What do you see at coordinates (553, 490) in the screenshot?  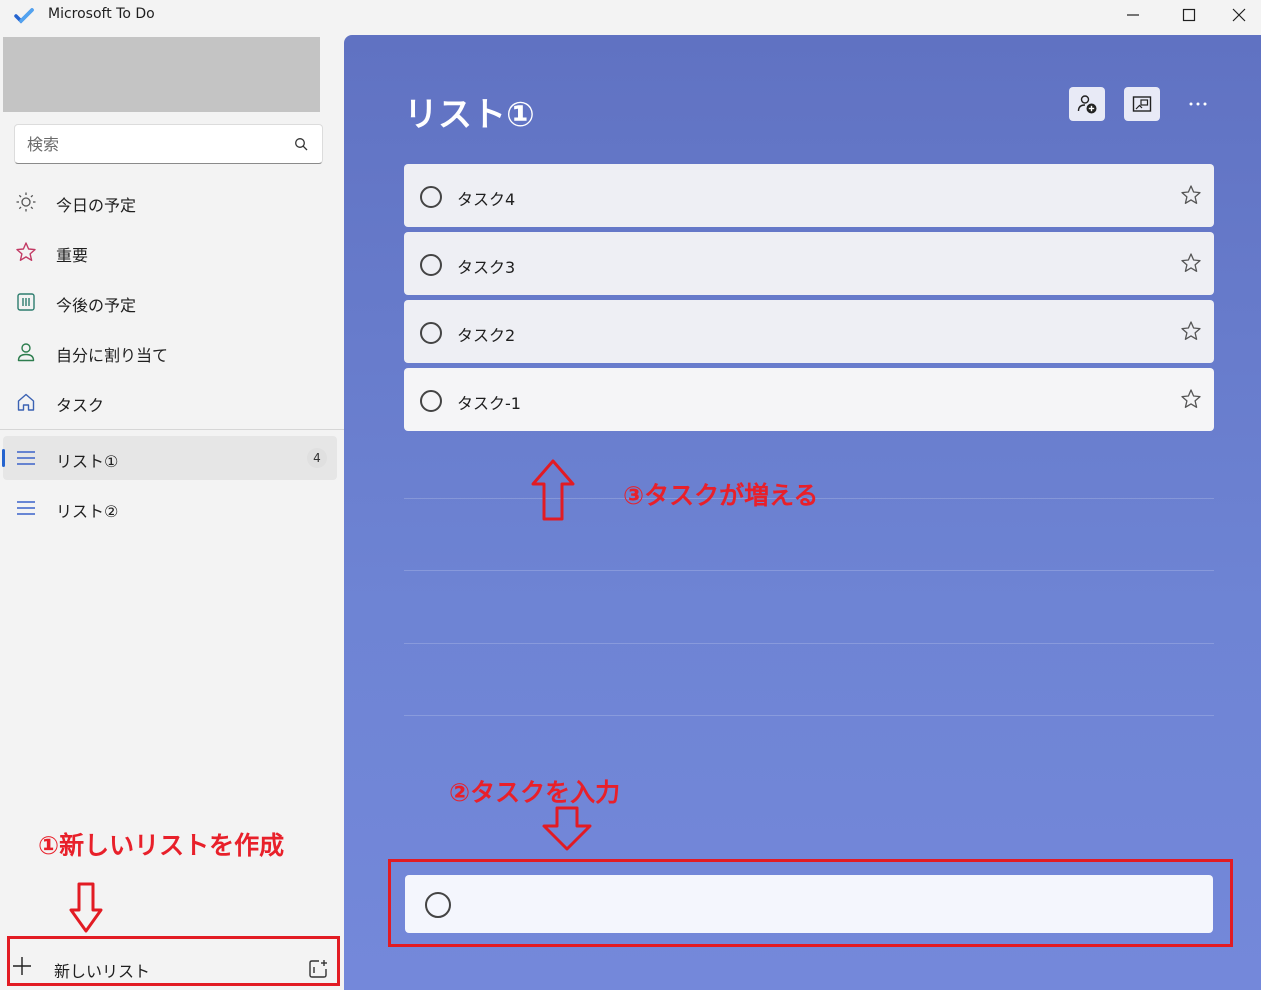 I see `arrow-up-icon` at bounding box center [553, 490].